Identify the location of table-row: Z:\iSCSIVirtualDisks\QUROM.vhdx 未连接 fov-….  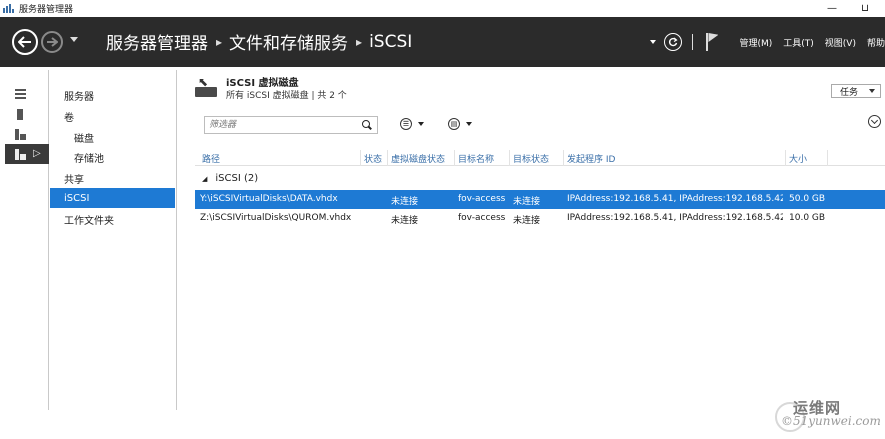
(540, 218).